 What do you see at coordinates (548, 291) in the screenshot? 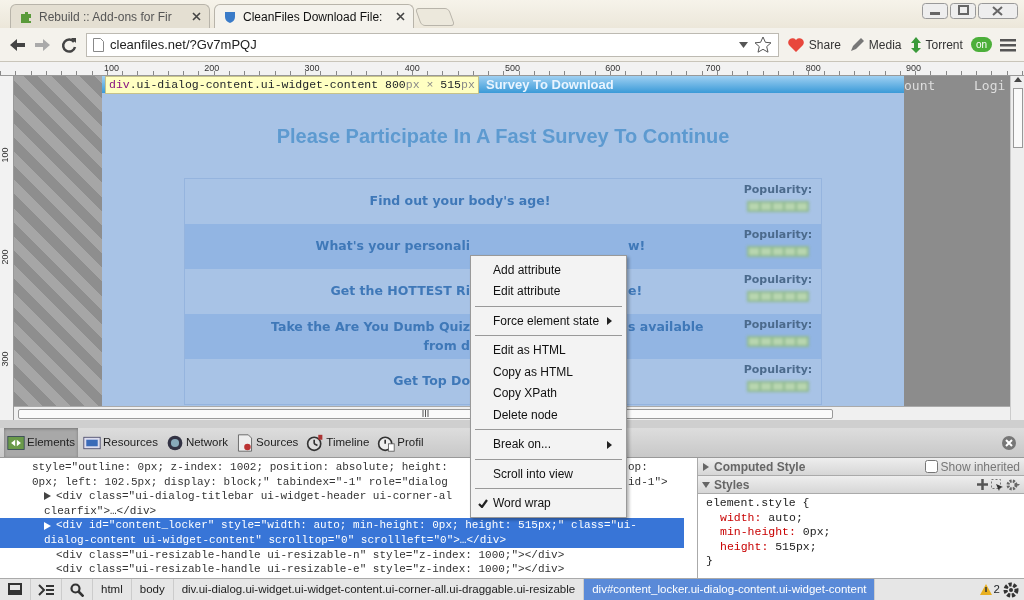
I see `menu-item: Edit attribute` at bounding box center [548, 291].